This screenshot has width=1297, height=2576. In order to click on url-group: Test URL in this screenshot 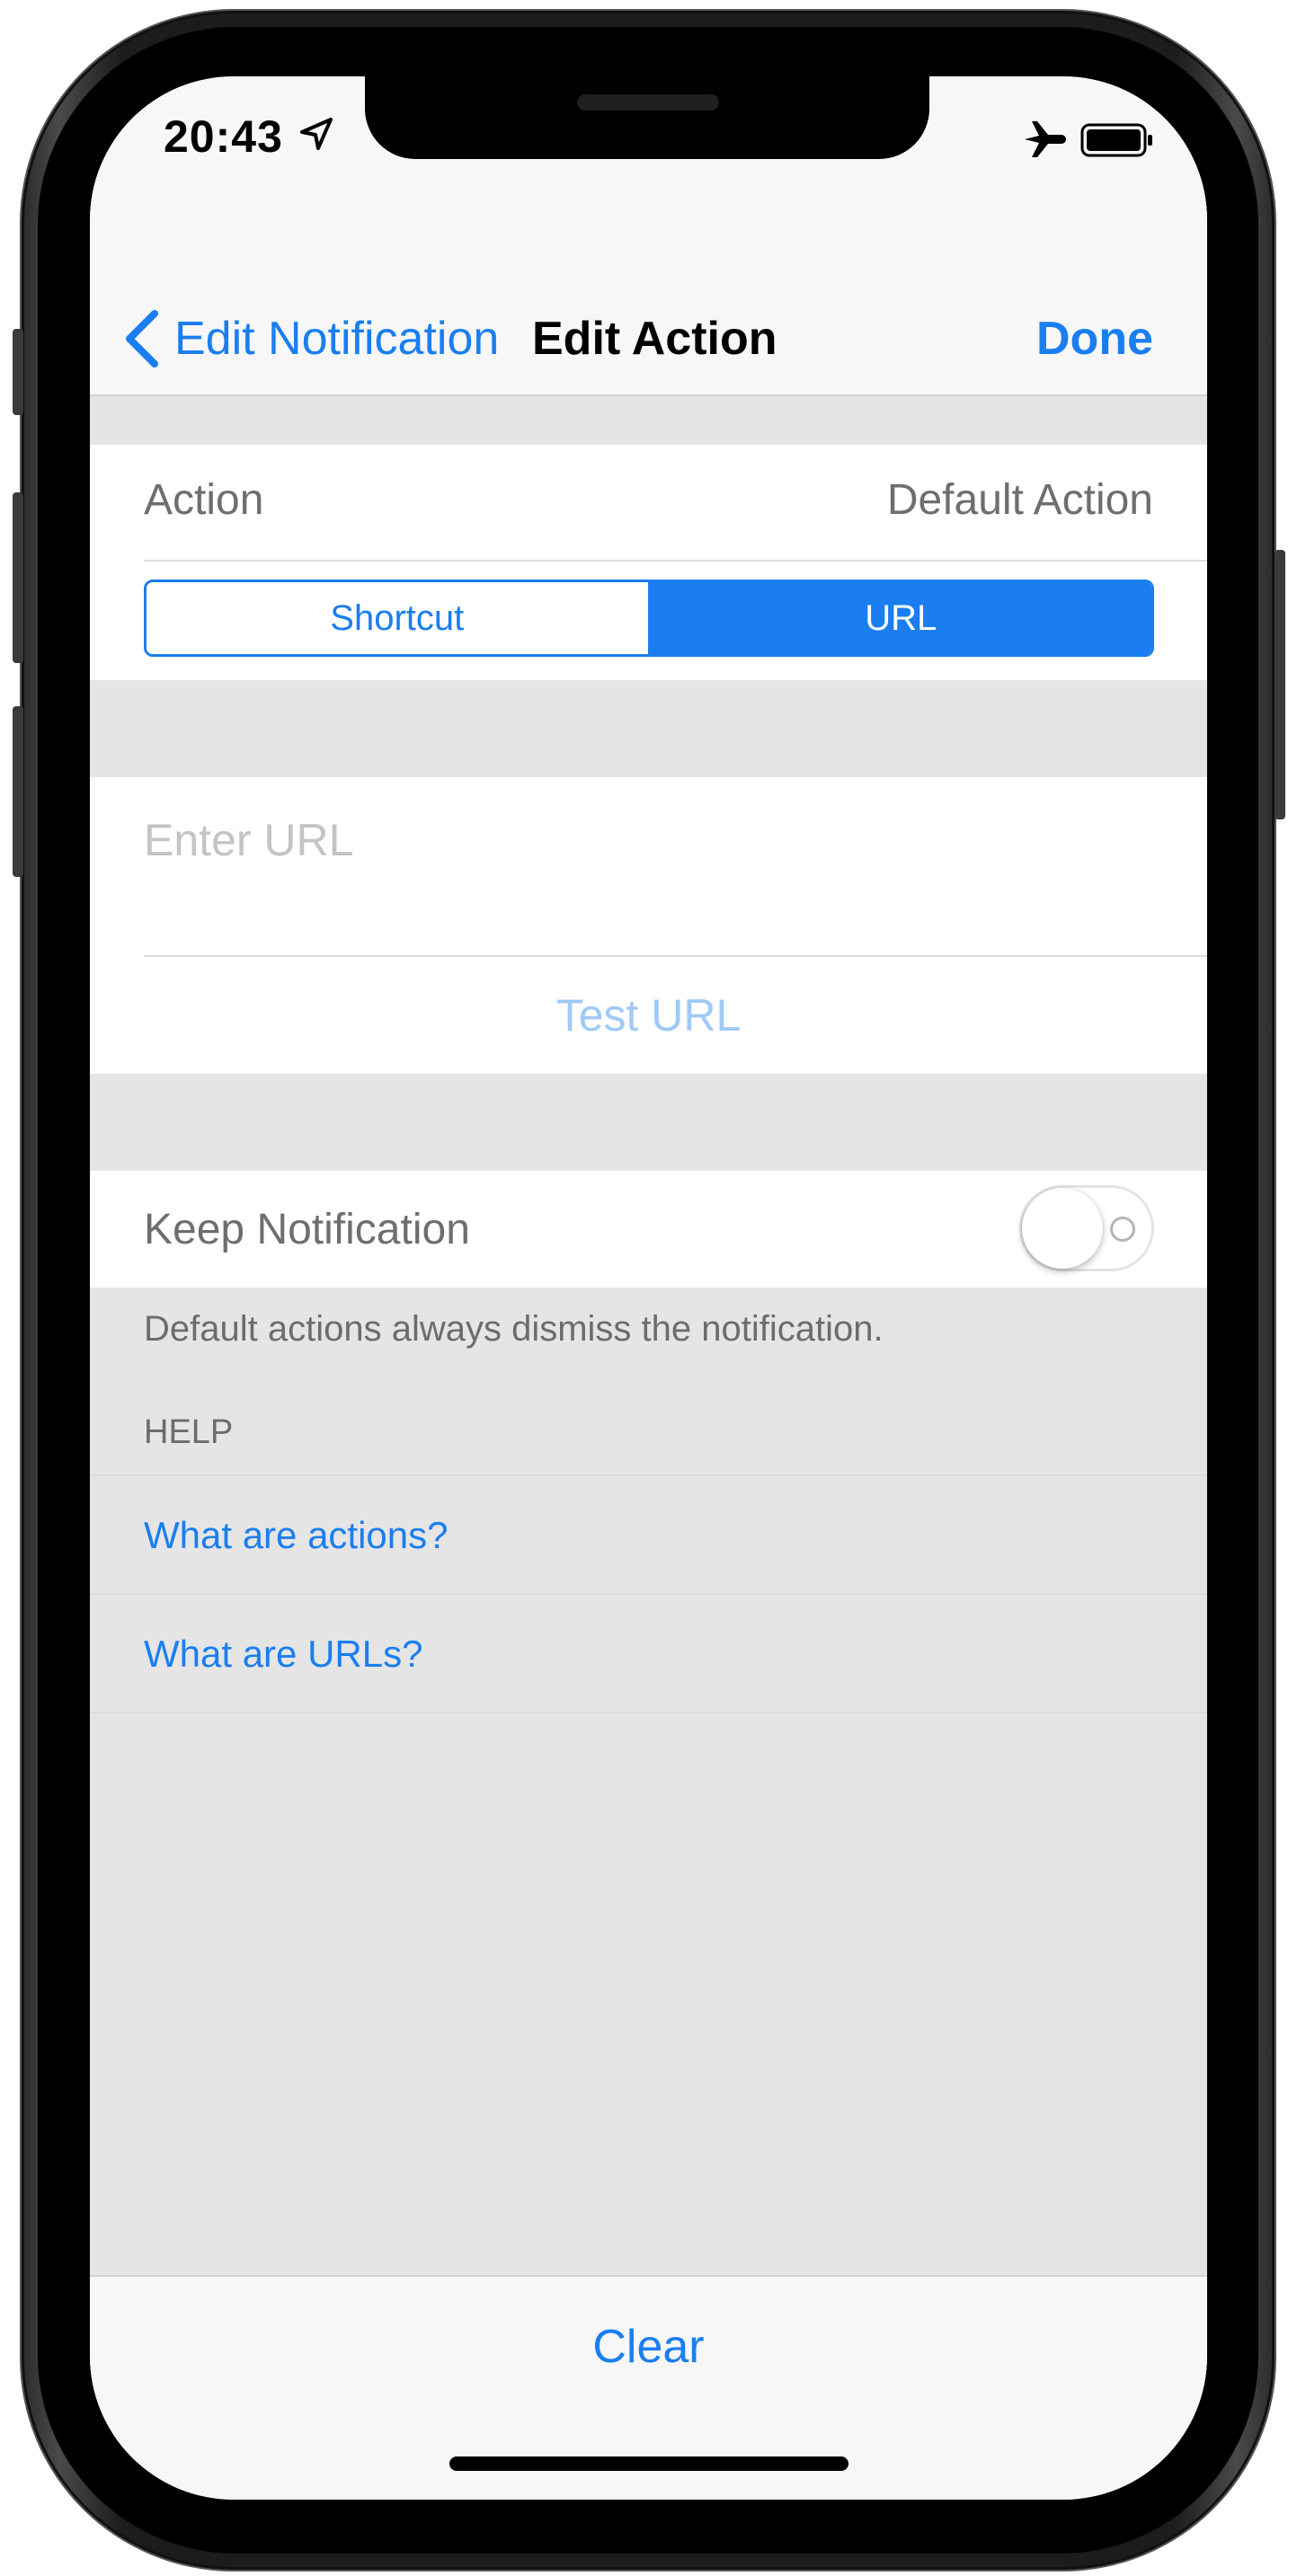, I will do `click(648, 926)`.